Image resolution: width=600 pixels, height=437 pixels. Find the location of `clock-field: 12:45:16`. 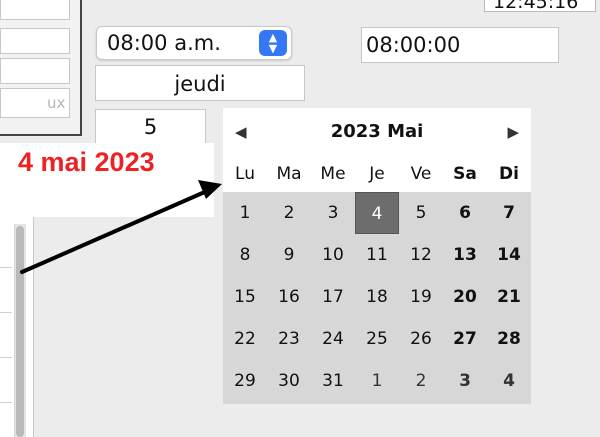

clock-field: 12:45:16 is located at coordinates (540, 6).